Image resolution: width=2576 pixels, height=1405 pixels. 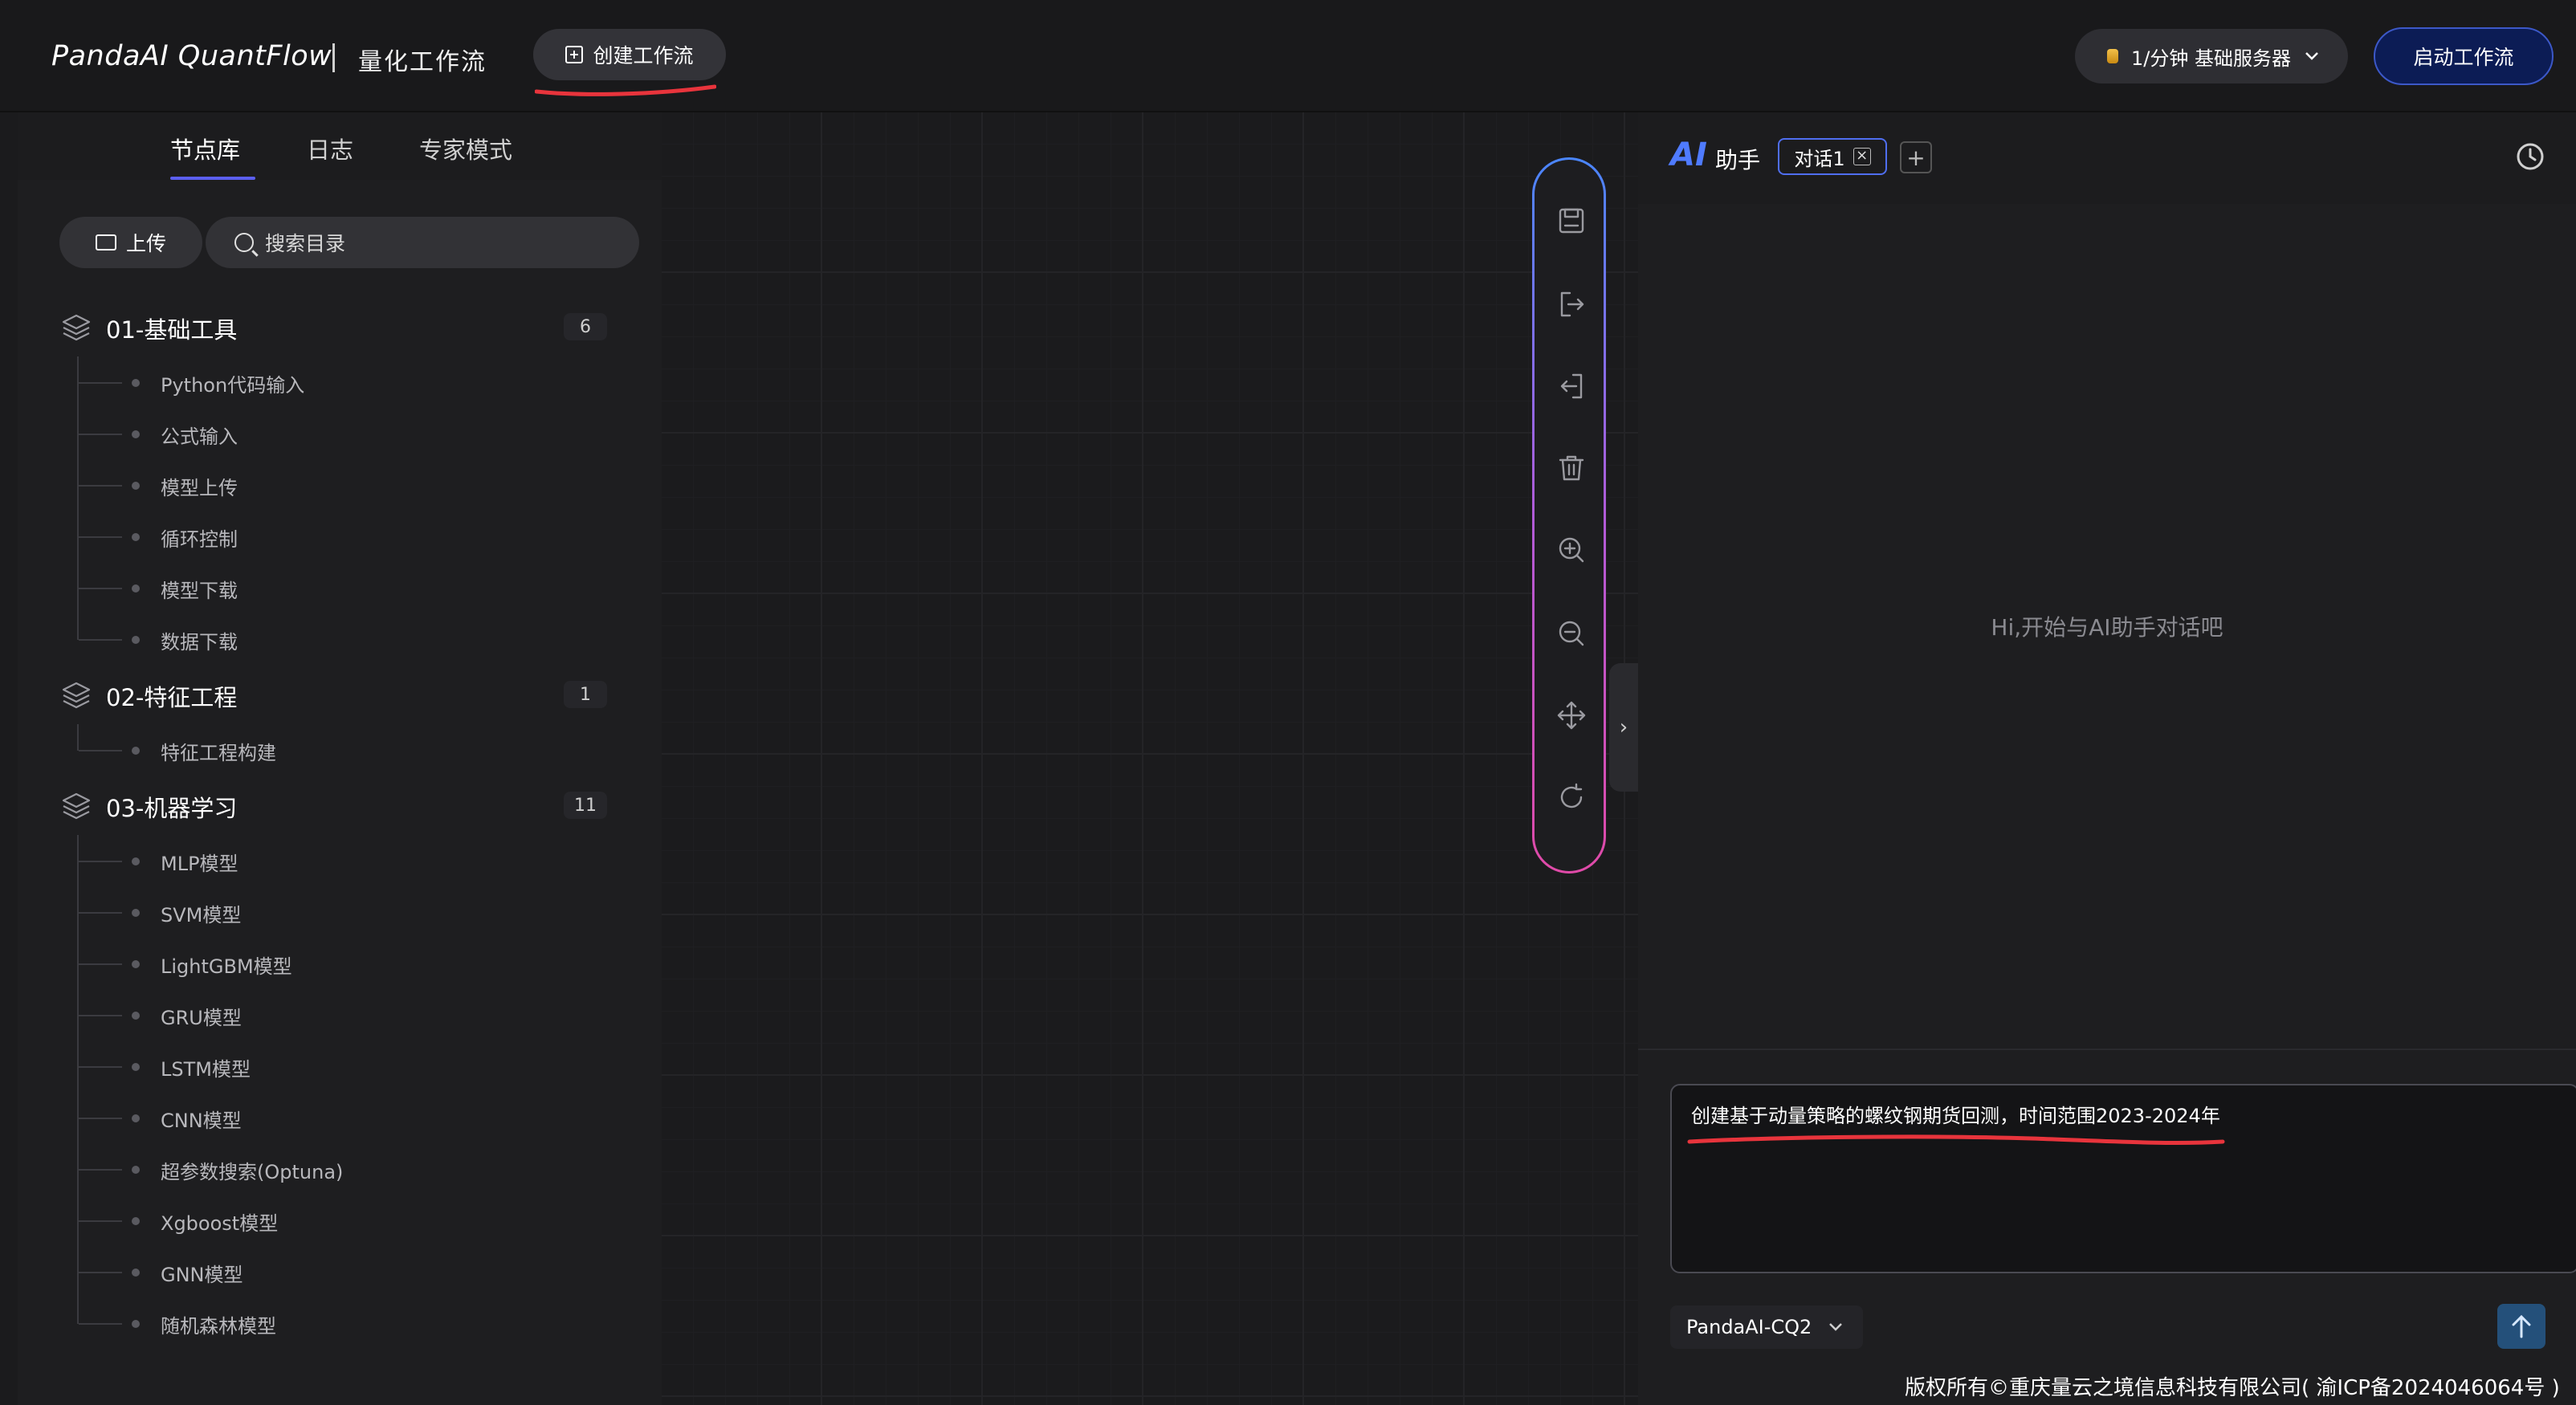 I want to click on node-item: LightGBM模型, so click(x=331, y=963).